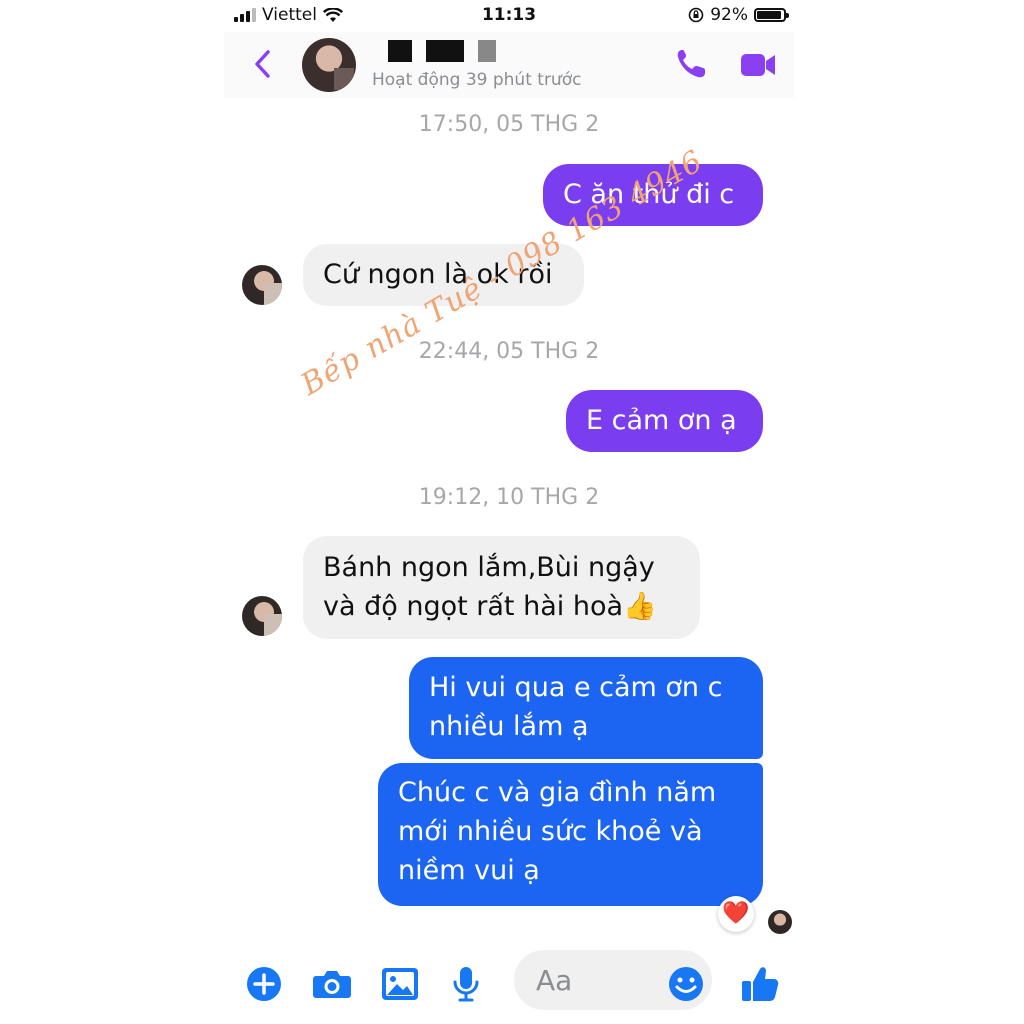  Describe the element at coordinates (509, 497) in the screenshot. I see `timestamp-3: 19:12, 10 THG 2` at that location.